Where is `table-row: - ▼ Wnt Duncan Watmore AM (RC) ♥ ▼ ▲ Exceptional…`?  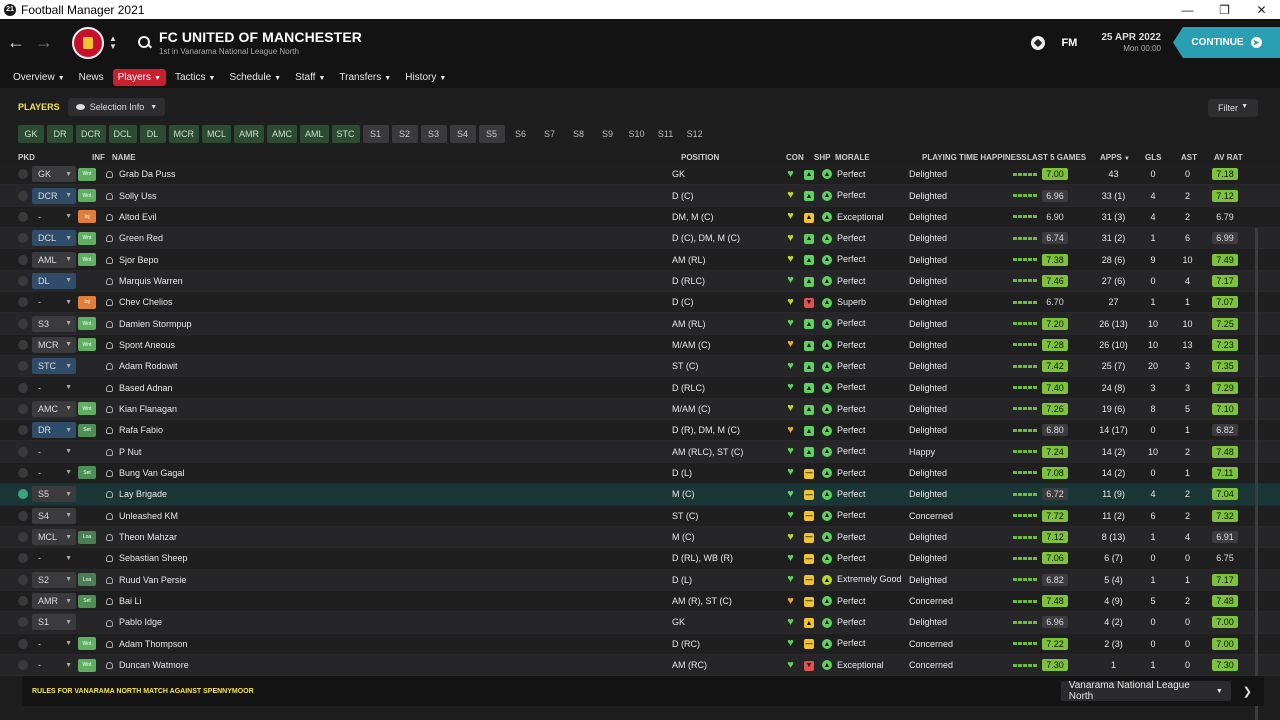
table-row: - ▼ Wnt Duncan Watmore AM (RC) ♥ ▼ ▲ Exceptional… is located at coordinates (640, 665).